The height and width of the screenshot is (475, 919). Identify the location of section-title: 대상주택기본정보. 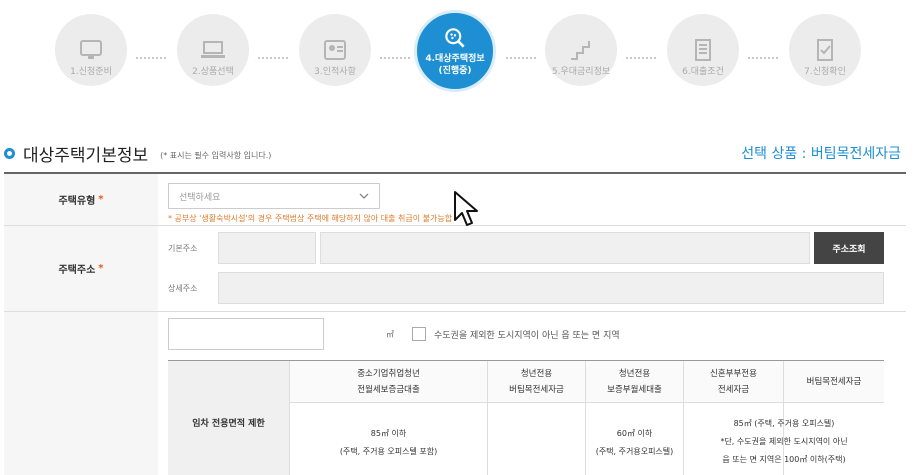
(86, 156).